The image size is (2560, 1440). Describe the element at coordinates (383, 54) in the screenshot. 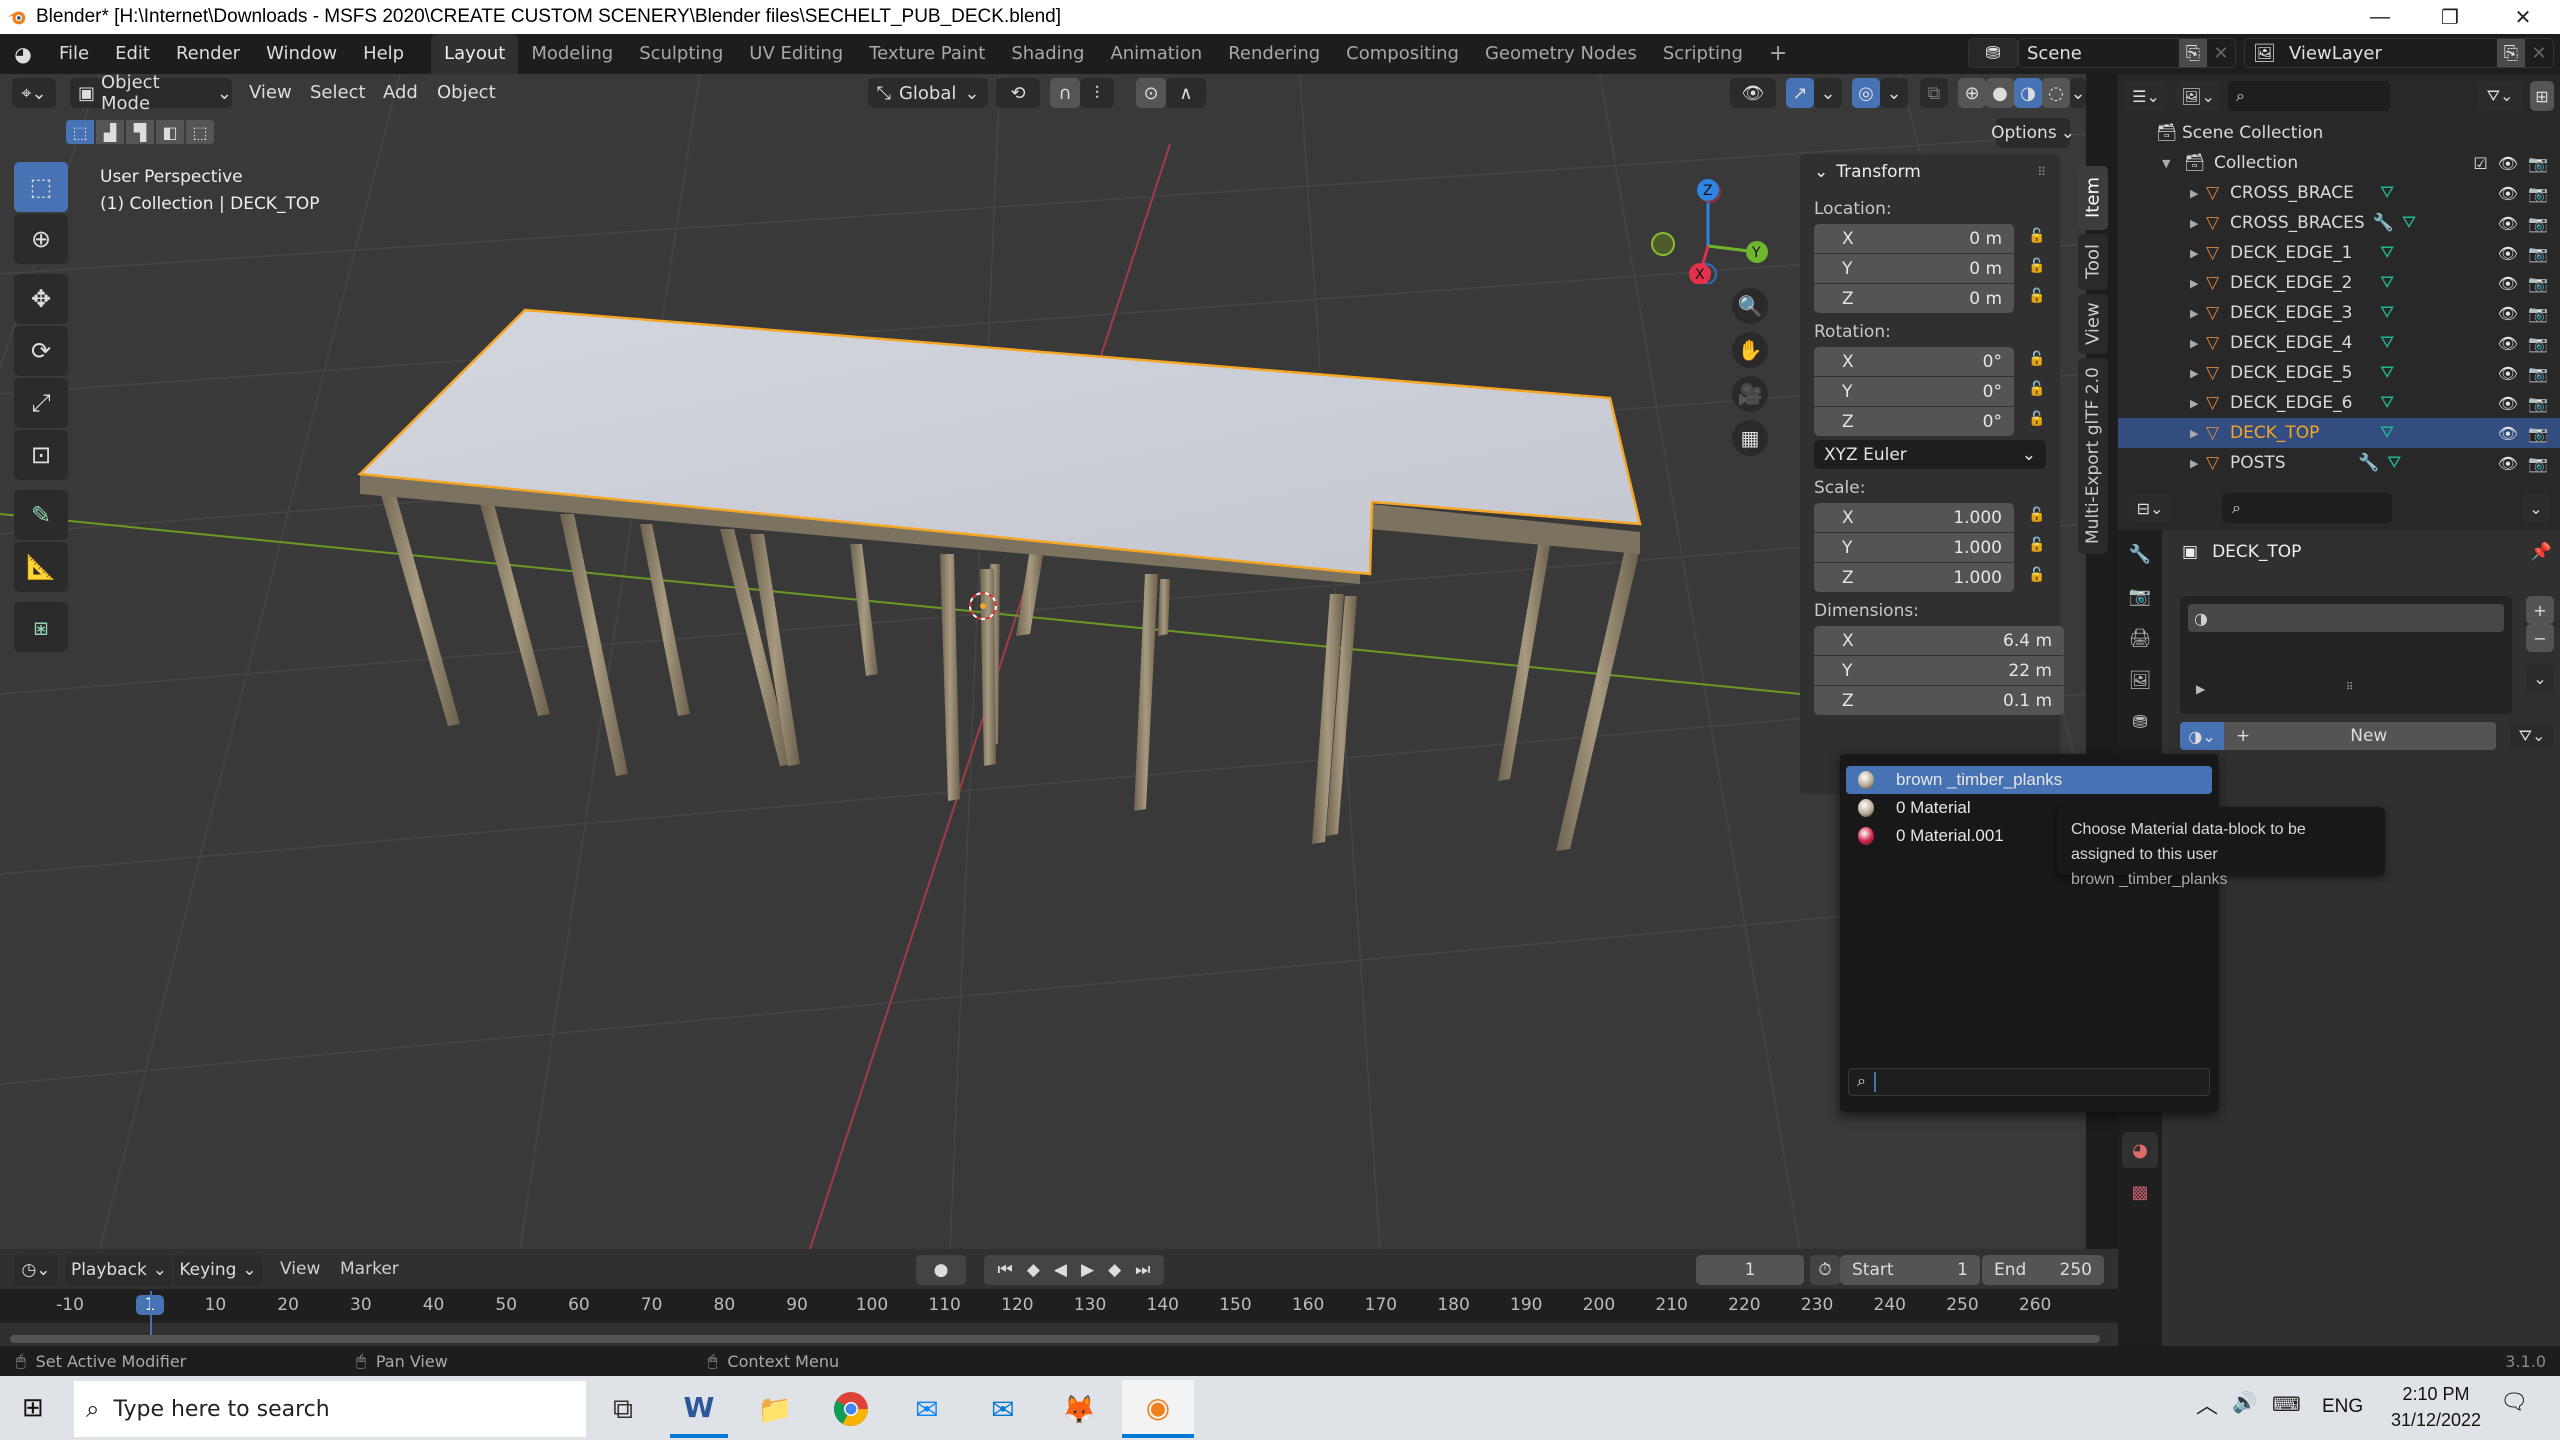

I see `menu-help: Help` at that location.